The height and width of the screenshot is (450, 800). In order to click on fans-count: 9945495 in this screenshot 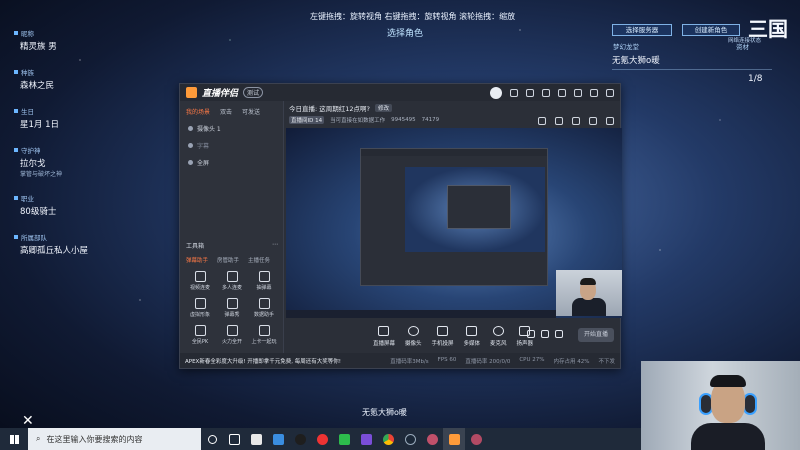, I will do `click(403, 120)`.